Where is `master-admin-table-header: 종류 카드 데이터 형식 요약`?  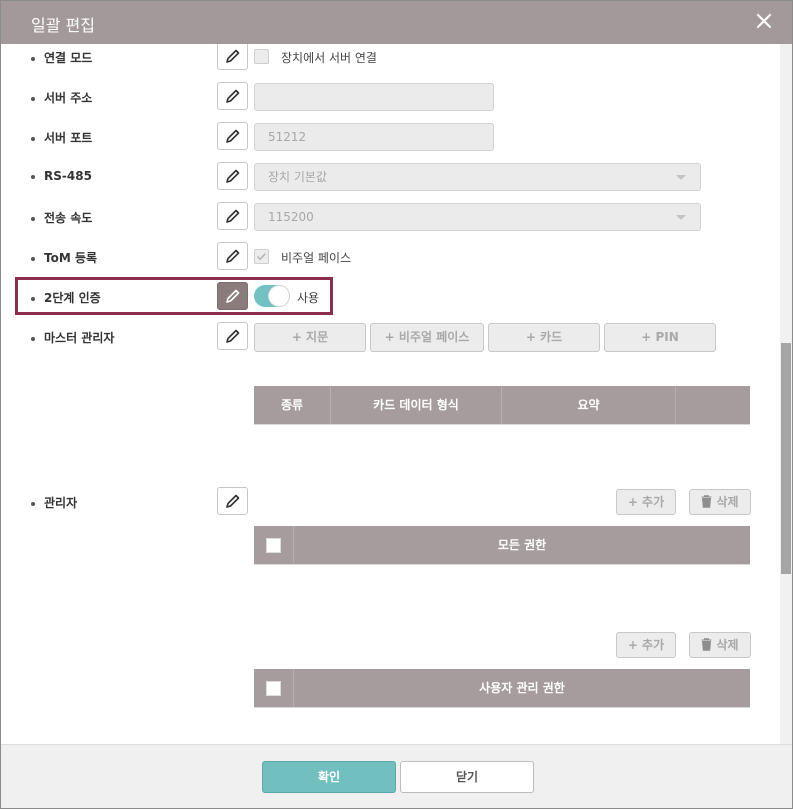
master-admin-table-header: 종류 카드 데이터 형식 요약 is located at coordinates (502, 405).